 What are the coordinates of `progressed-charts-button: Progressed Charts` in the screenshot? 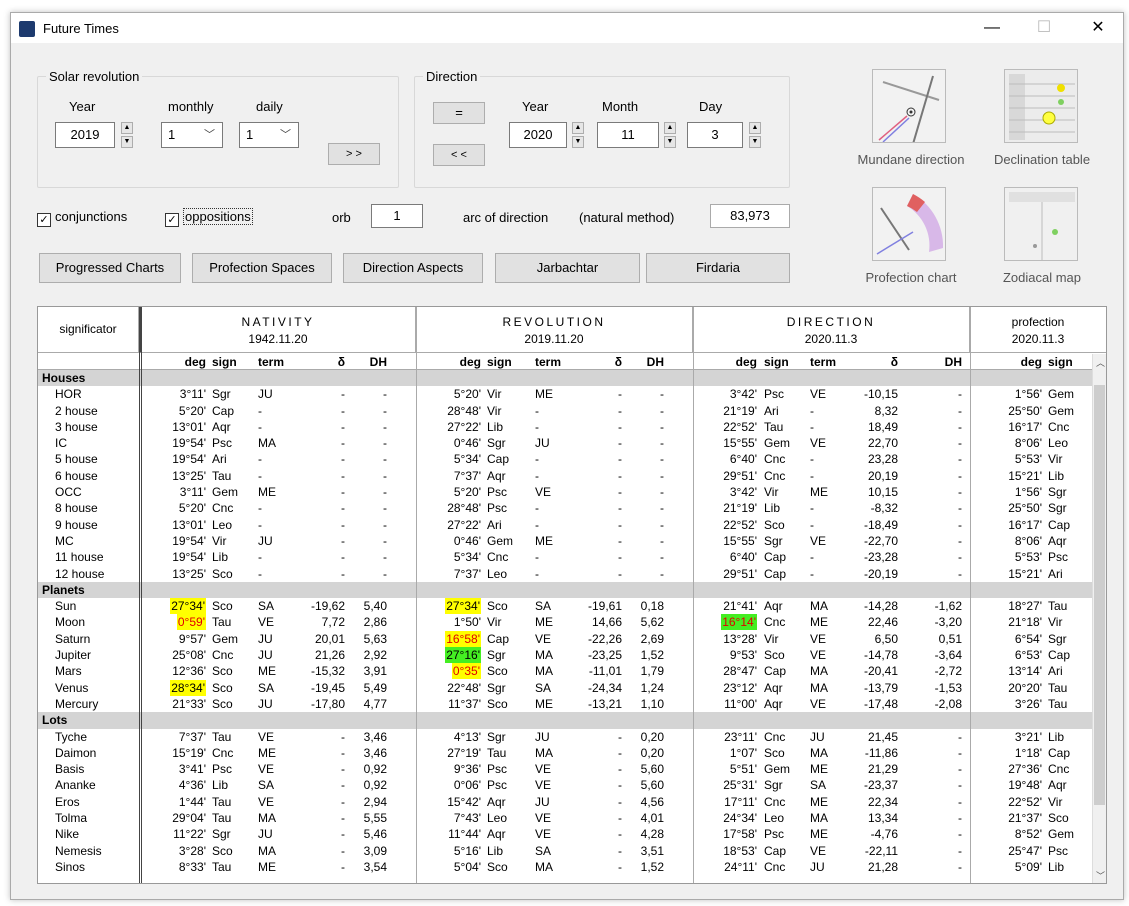 It's located at (110, 268).